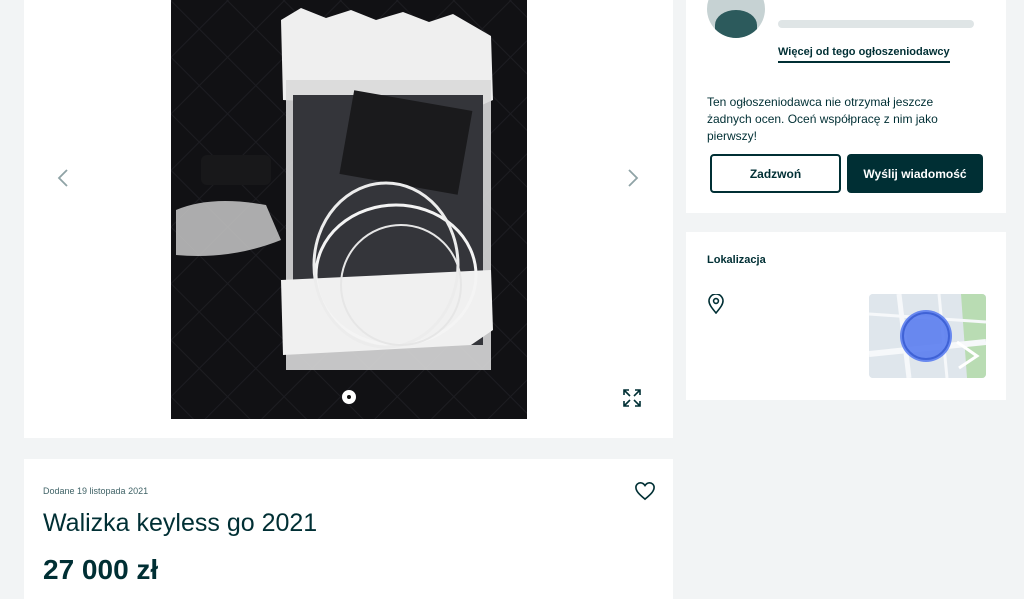 The image size is (1024, 599). I want to click on location-map, so click(927, 336).